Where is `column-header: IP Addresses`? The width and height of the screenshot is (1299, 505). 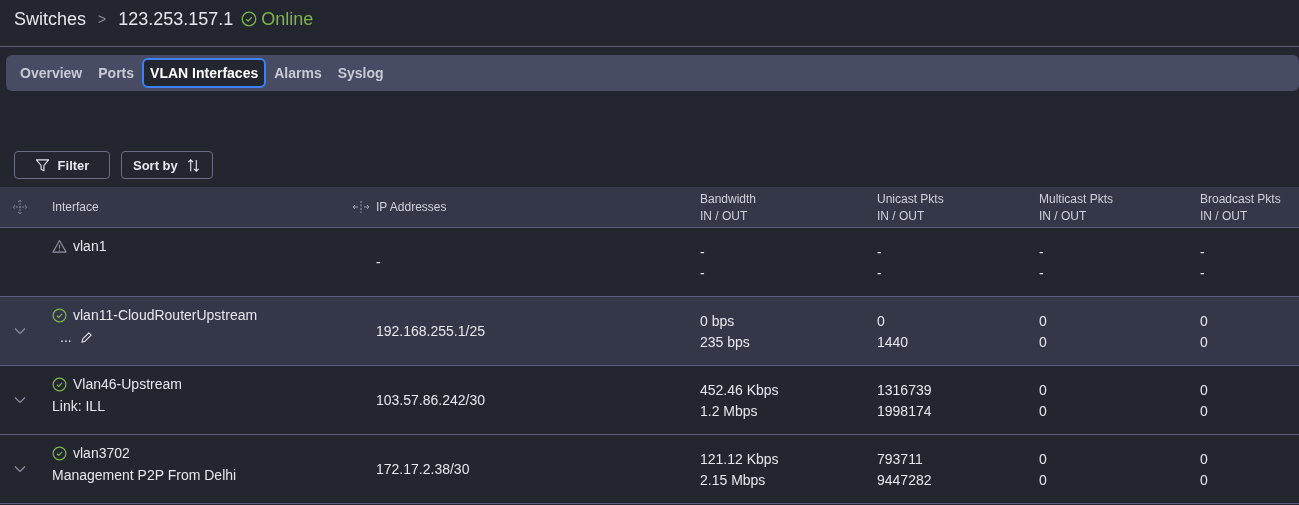 column-header: IP Addresses is located at coordinates (411, 207).